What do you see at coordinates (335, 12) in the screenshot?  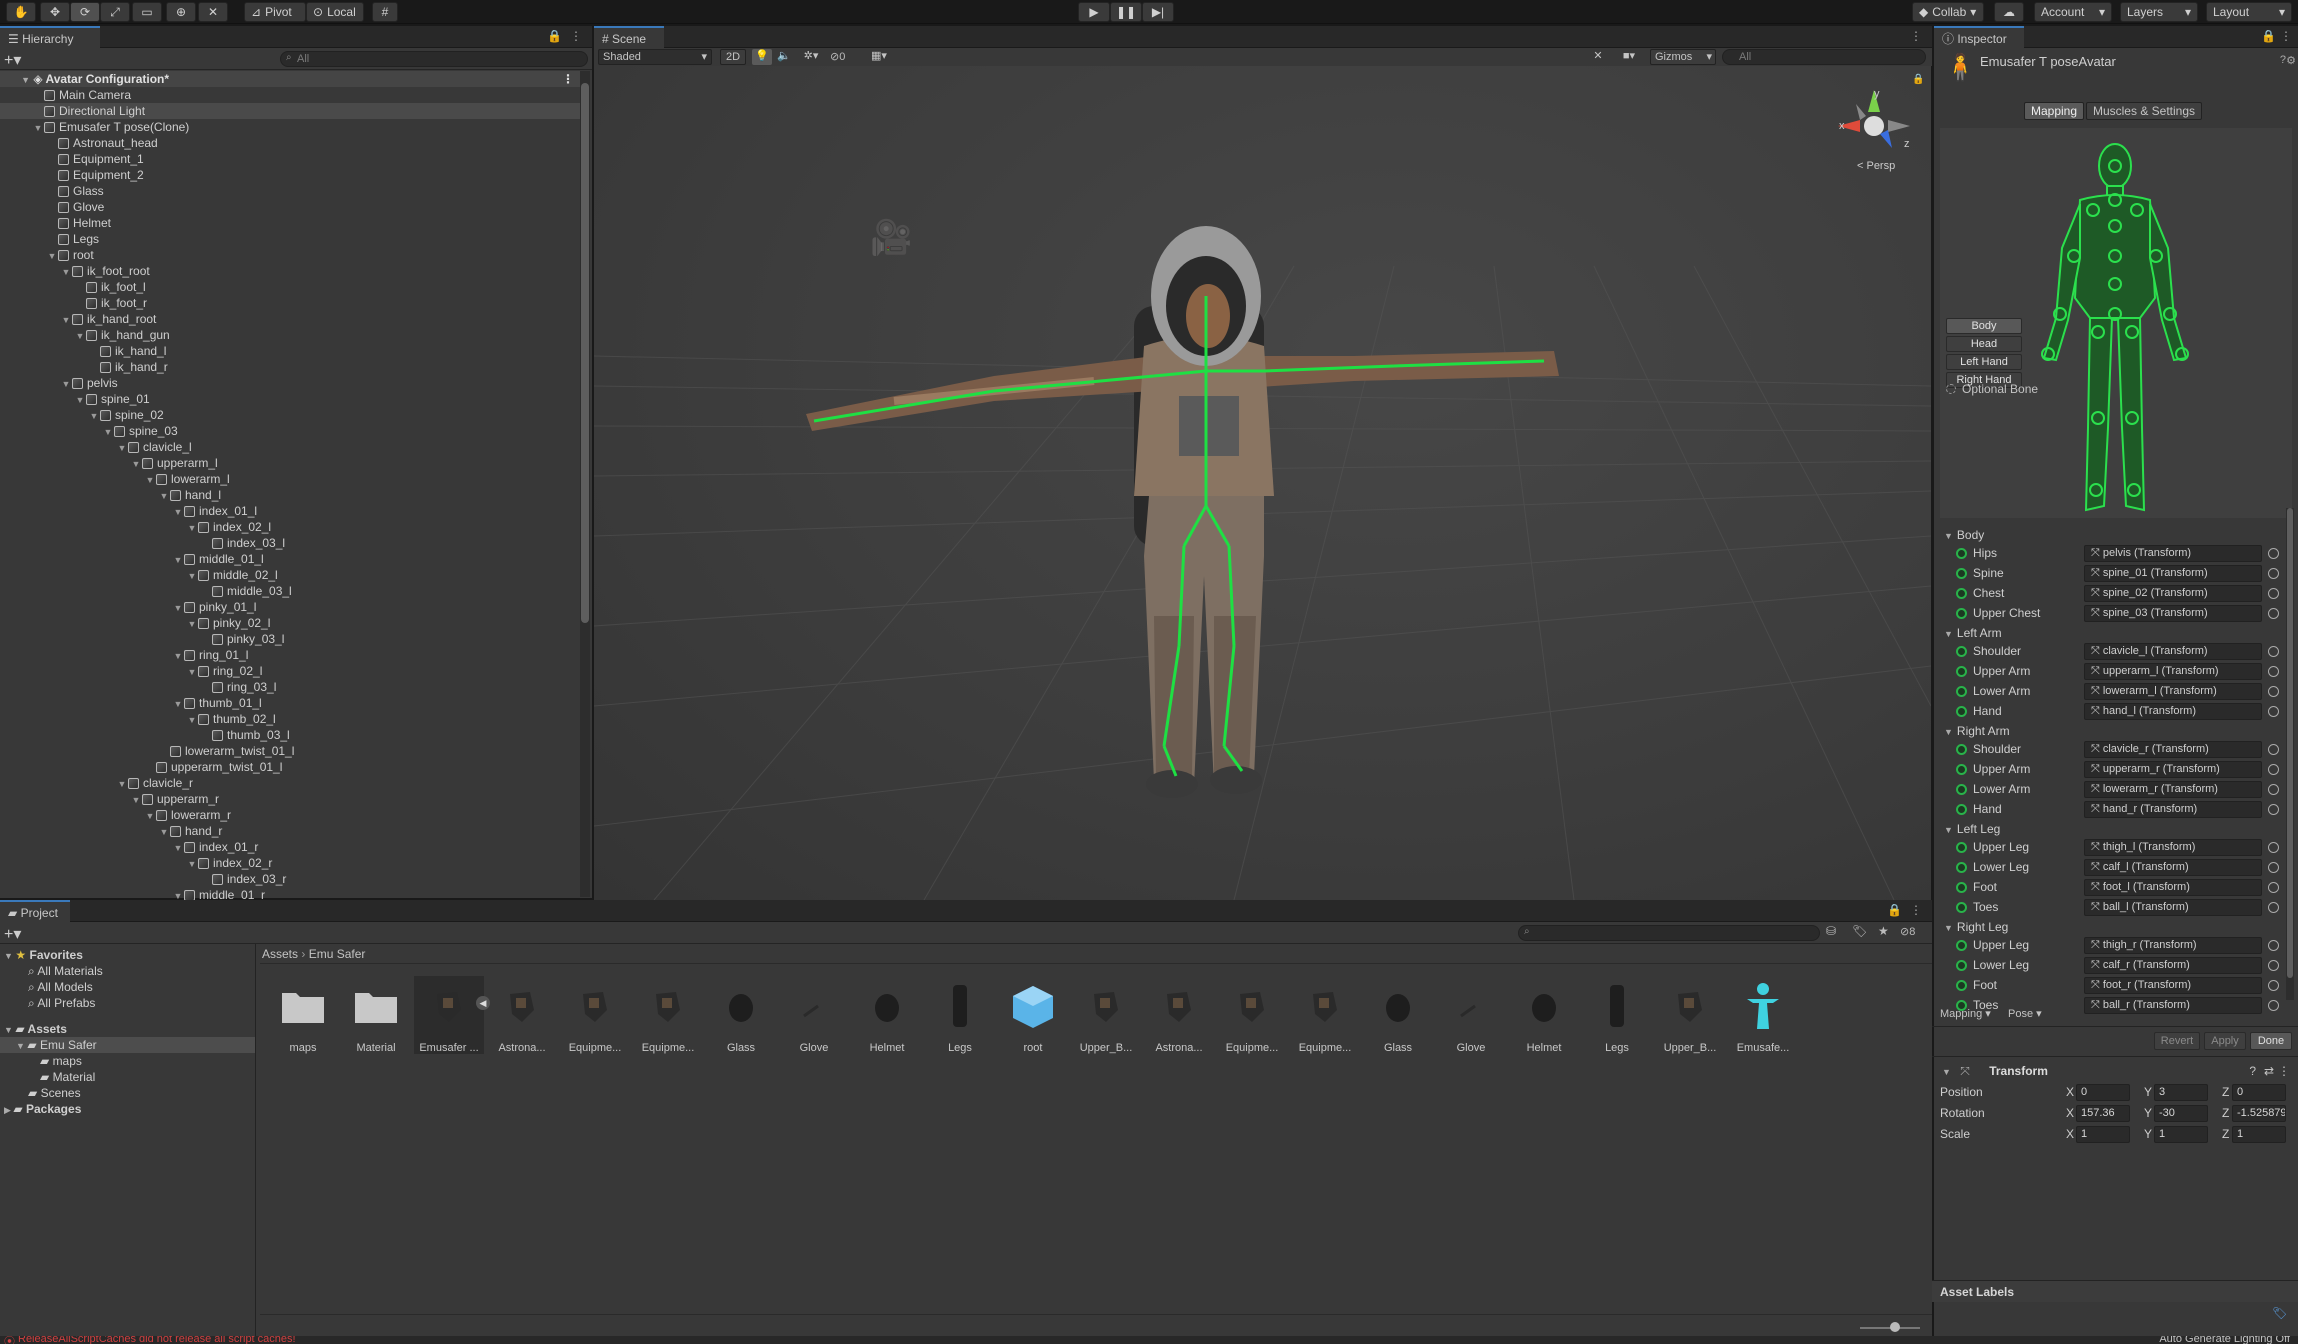 I see `local-toggle: ⊙ Local` at bounding box center [335, 12].